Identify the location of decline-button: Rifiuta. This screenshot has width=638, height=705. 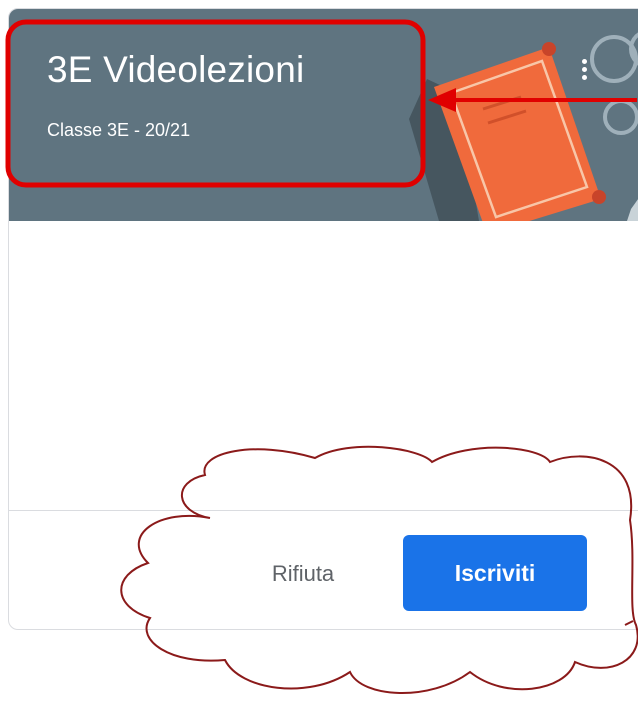
(303, 574).